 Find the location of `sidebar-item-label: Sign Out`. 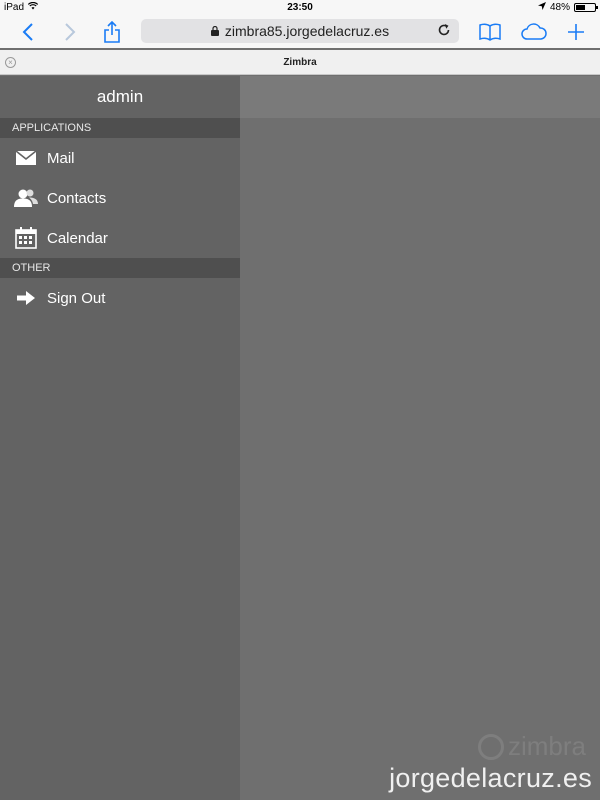

sidebar-item-label: Sign Out is located at coordinates (76, 298).